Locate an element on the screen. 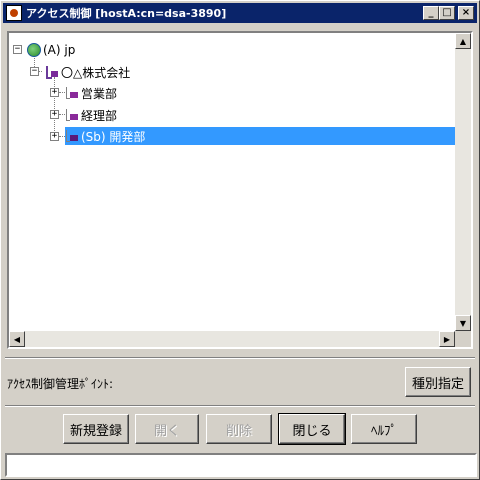 The height and width of the screenshot is (480, 480). close-button: 閉じる is located at coordinates (312, 429).